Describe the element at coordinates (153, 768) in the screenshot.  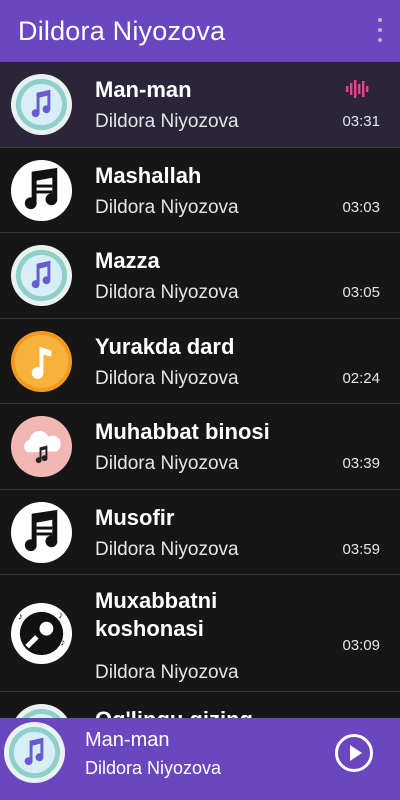
I see `now-playing-artist: Dildora Niyozova` at that location.